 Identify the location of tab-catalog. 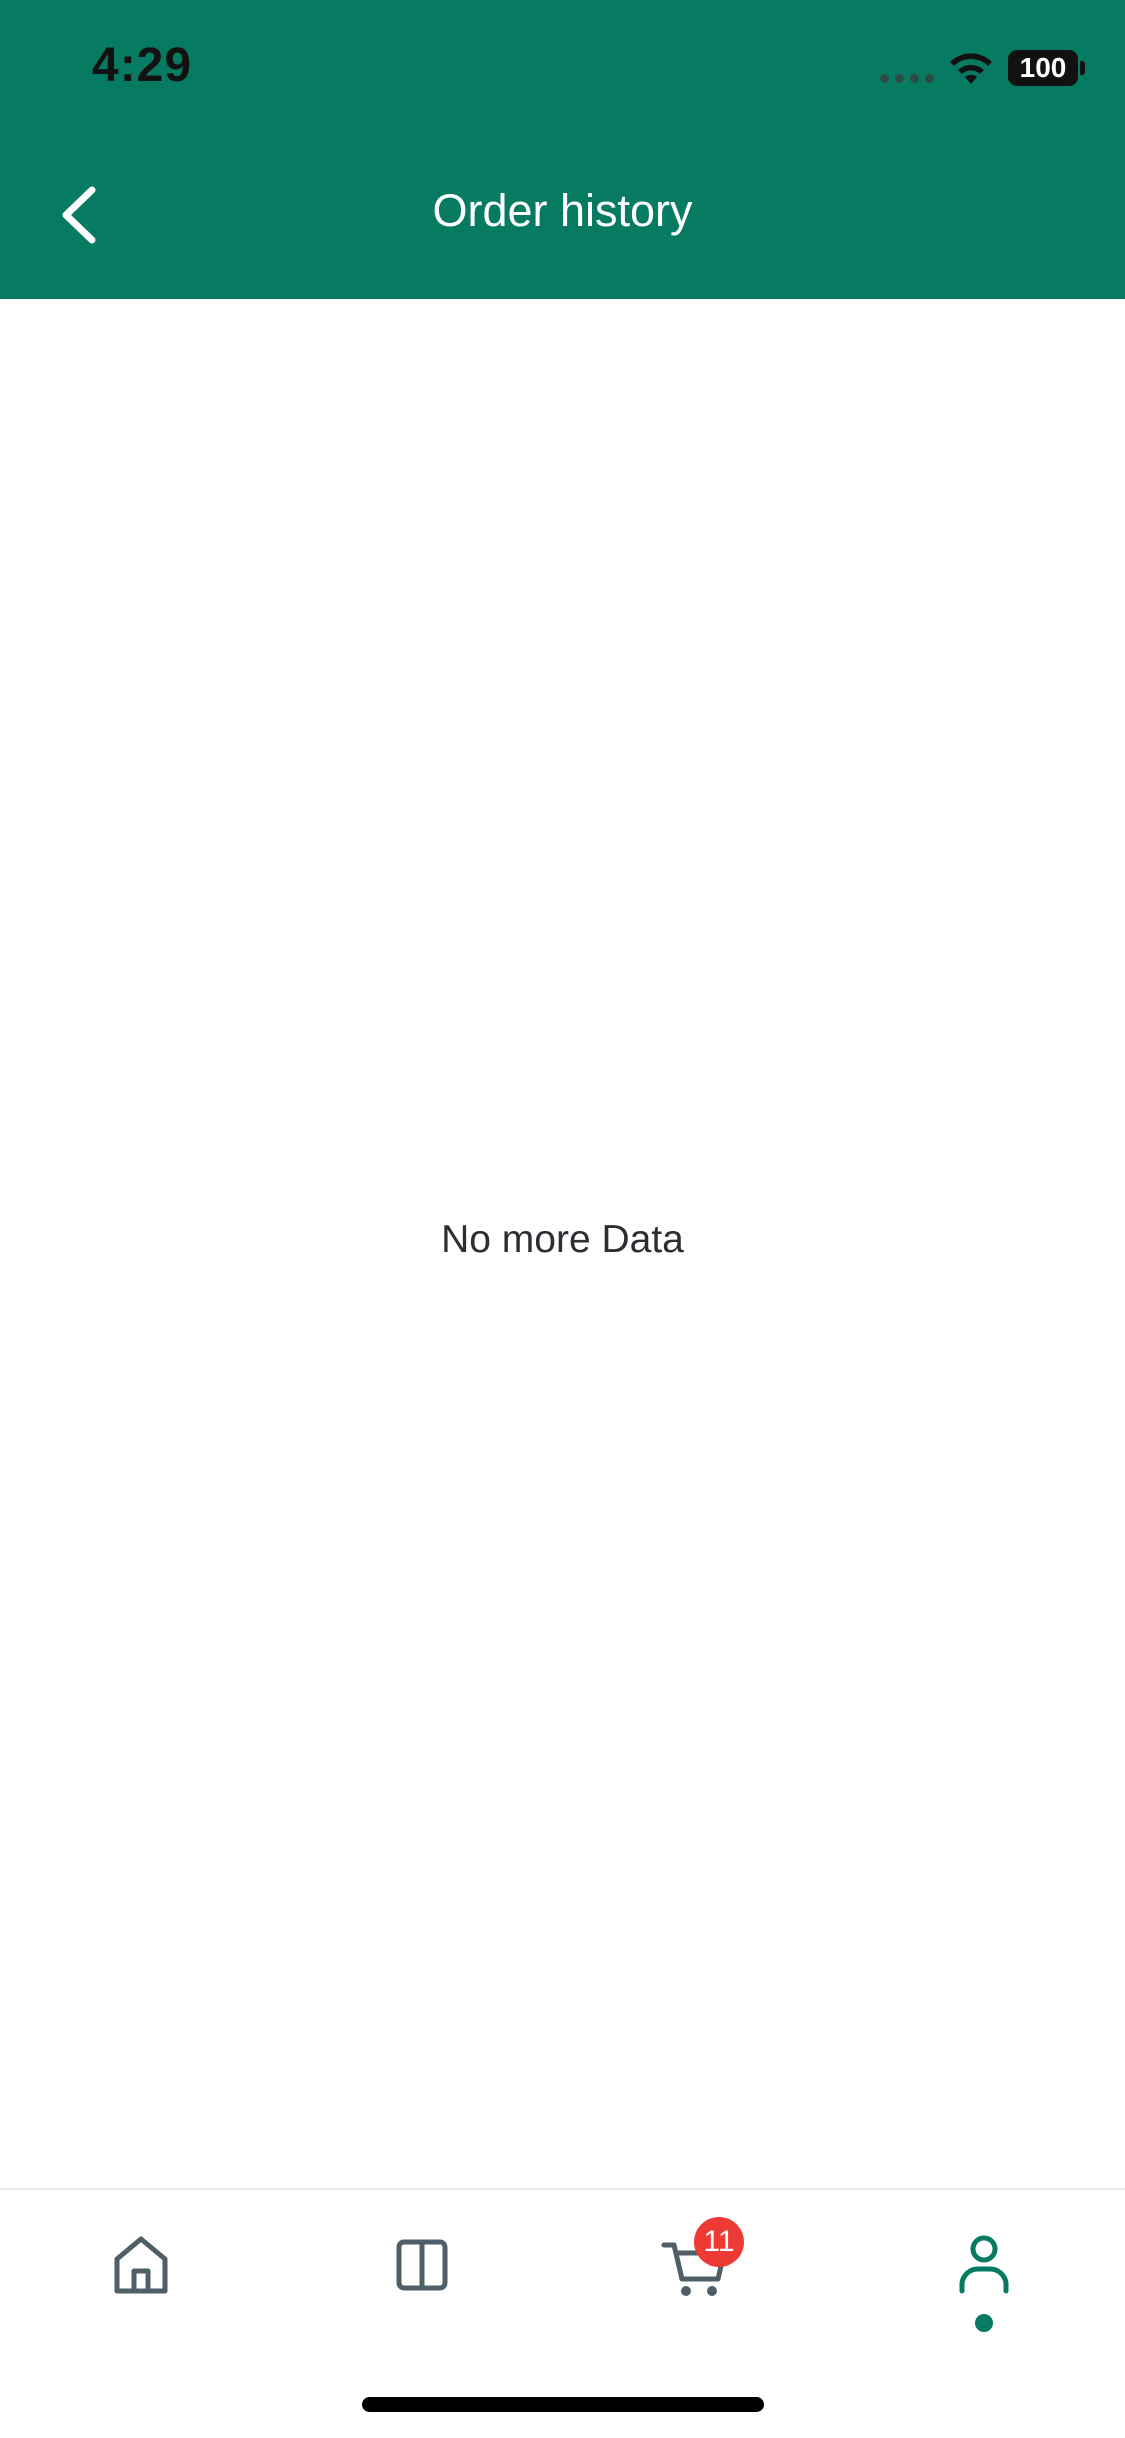
(422, 2265).